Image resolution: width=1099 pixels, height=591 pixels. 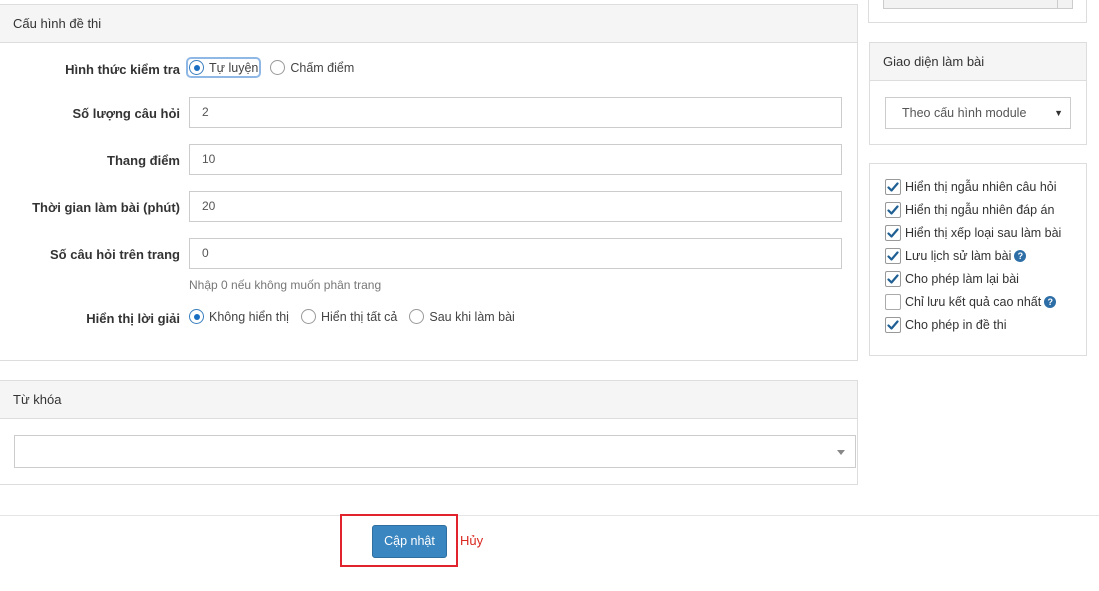 I want to click on option-label: Lưu lịch sử làm bài, so click(x=958, y=256).